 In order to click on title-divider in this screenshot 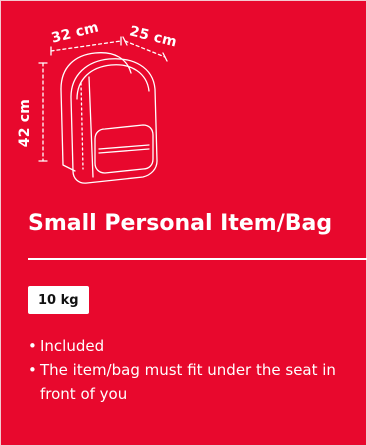, I will do `click(197, 259)`.